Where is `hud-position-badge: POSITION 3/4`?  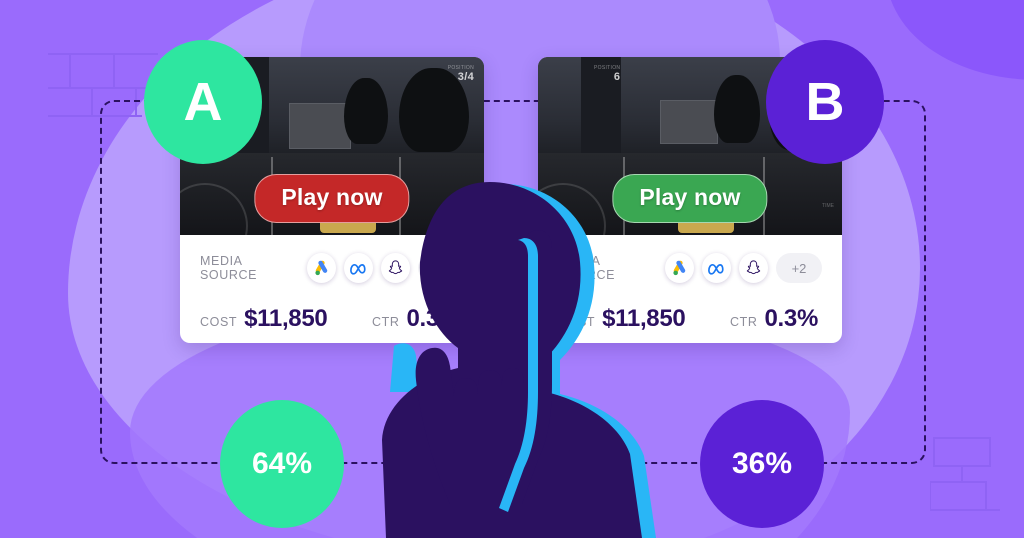
hud-position-badge: POSITION 3/4 is located at coordinates (461, 75).